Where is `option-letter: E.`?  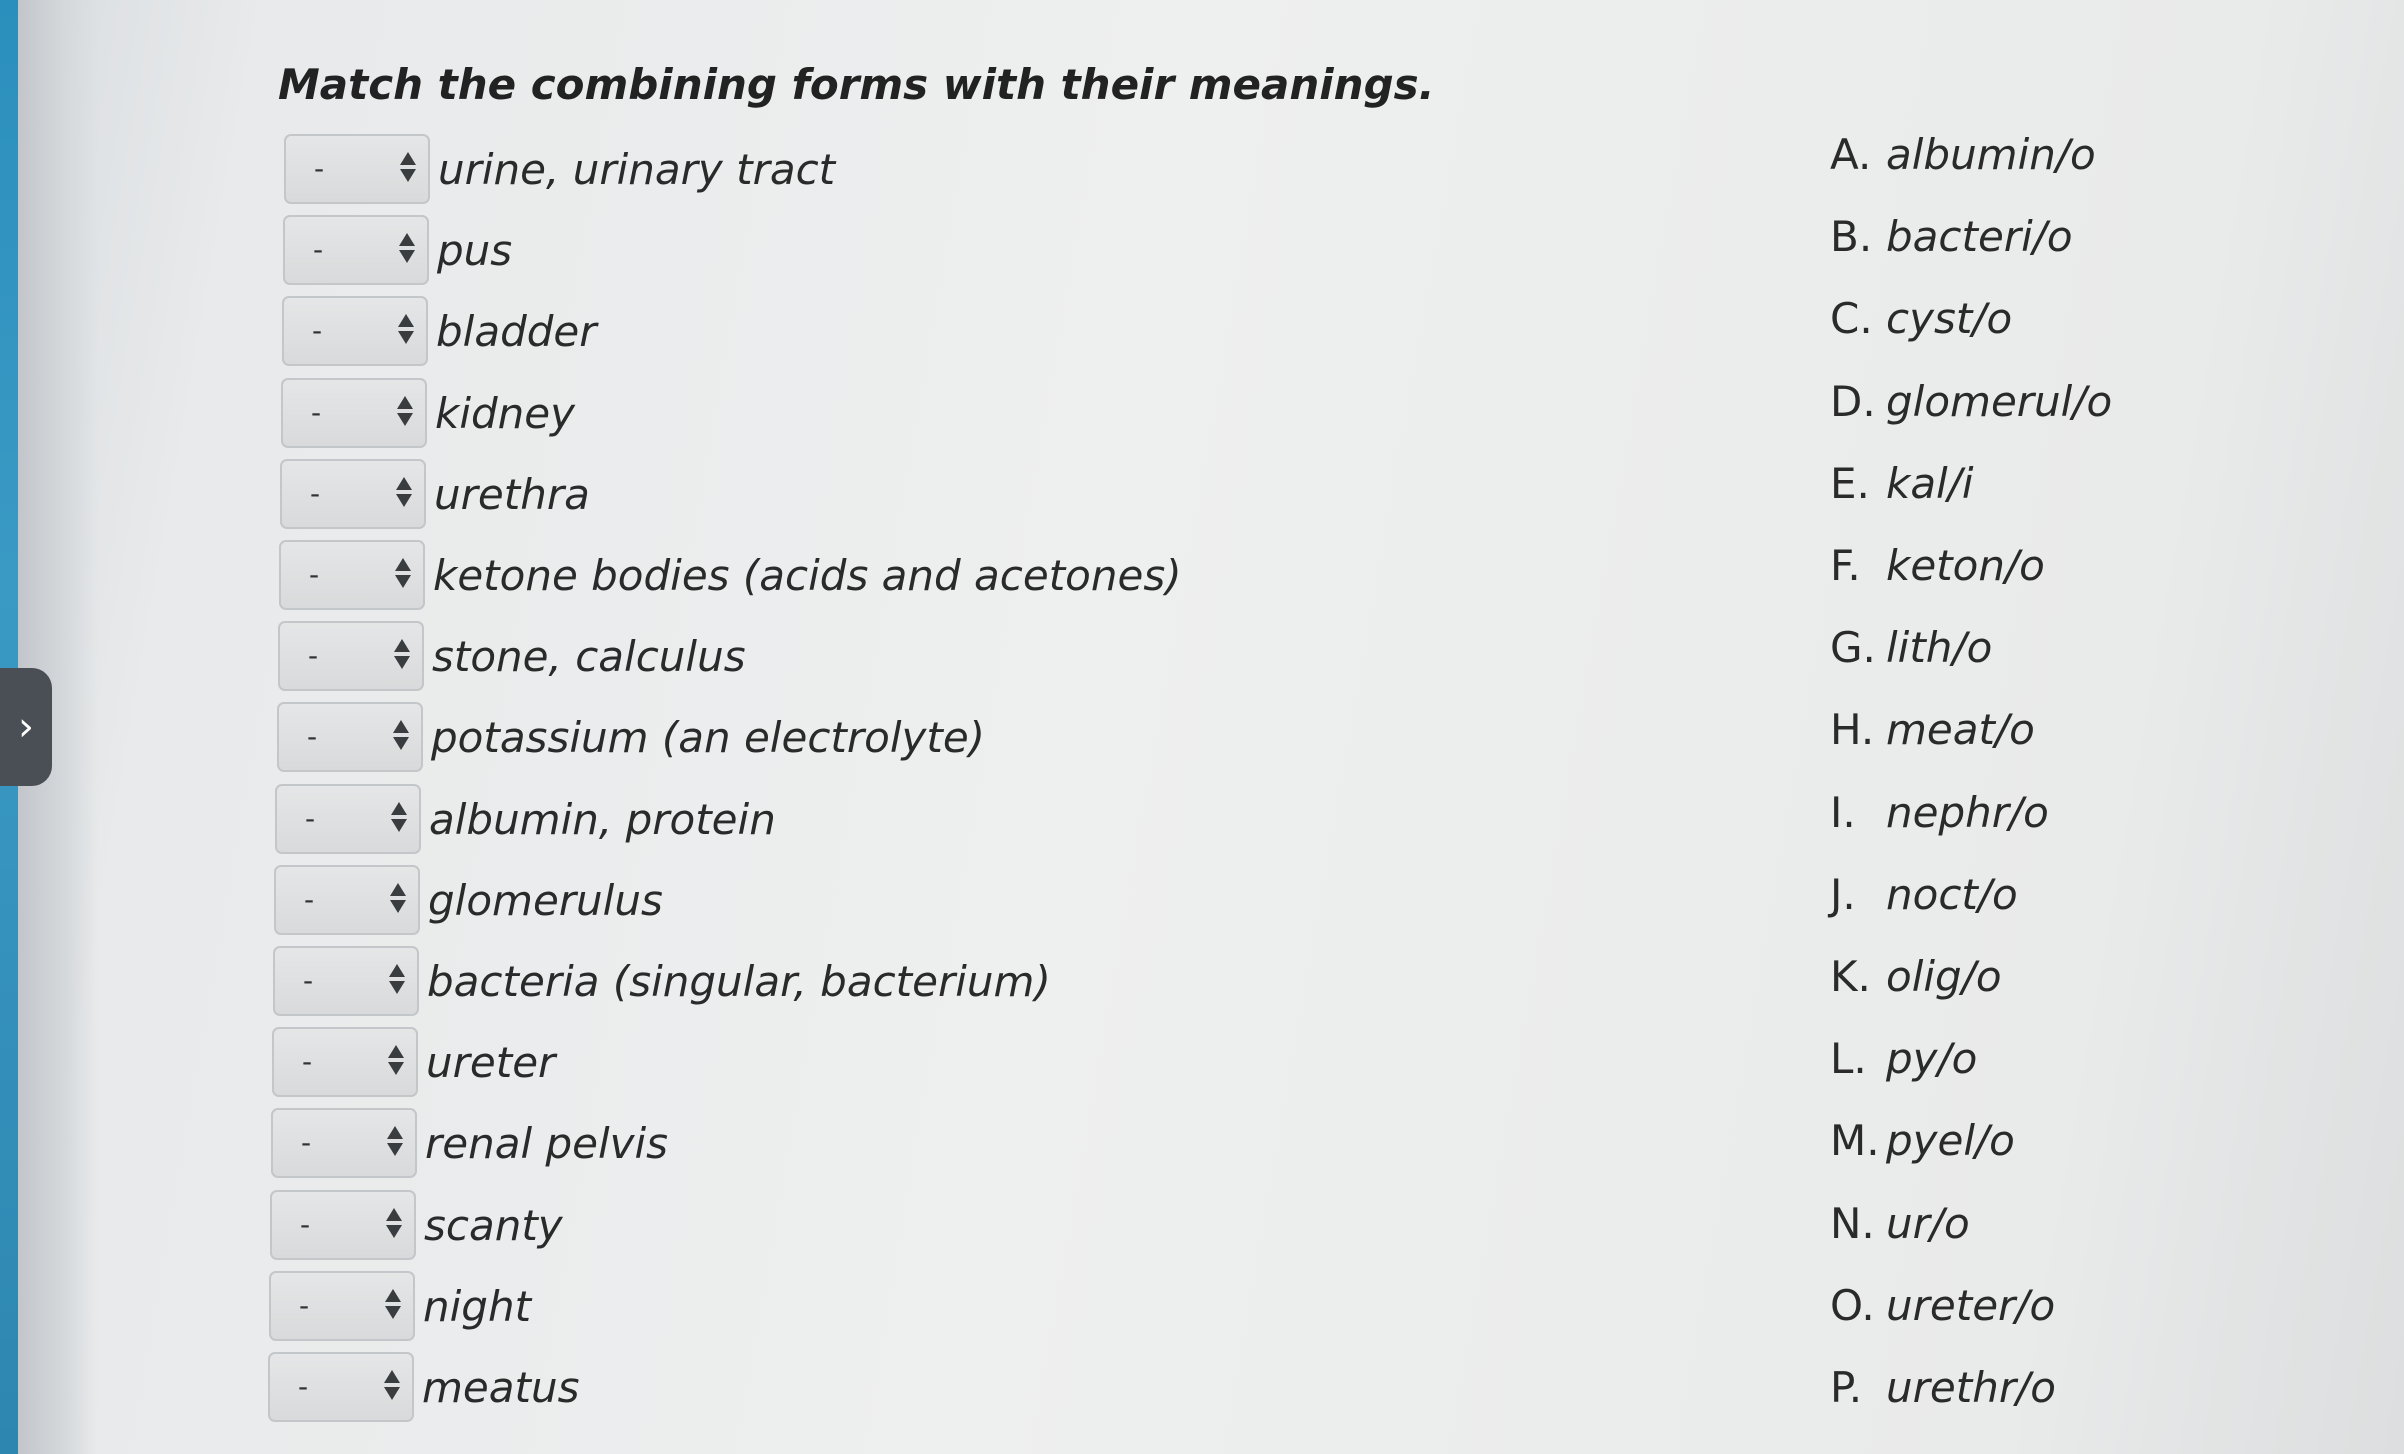 option-letter: E. is located at coordinates (1850, 483).